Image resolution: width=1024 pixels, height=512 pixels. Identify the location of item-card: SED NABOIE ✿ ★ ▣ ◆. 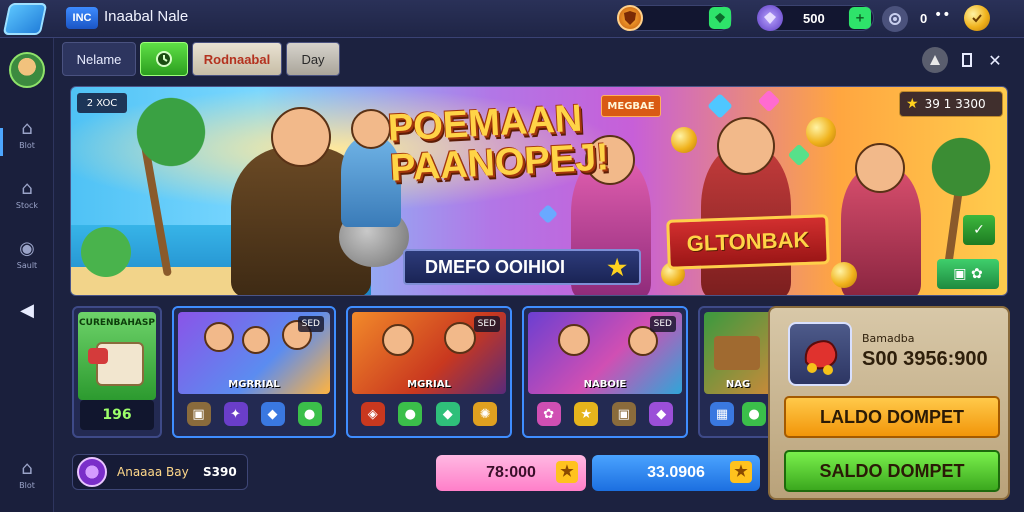
(605, 372).